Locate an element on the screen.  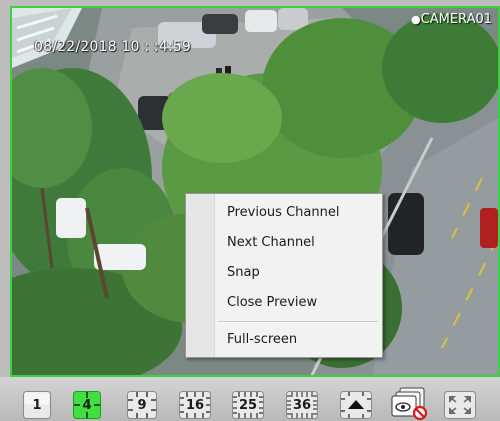
menu-item-next-channel: Next Channel is located at coordinates (271, 243).